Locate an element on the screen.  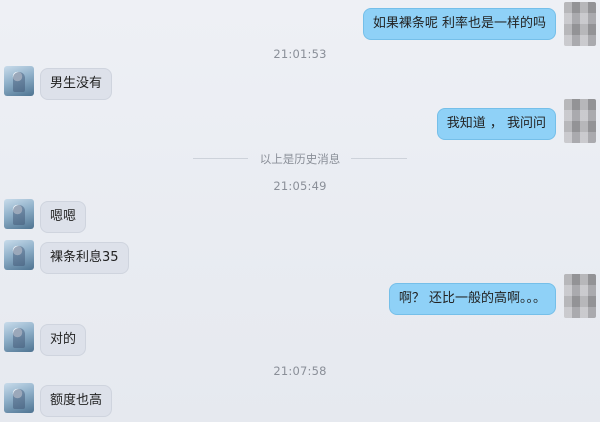
message-bubble-incoming: 男生没有 is located at coordinates (76, 84).